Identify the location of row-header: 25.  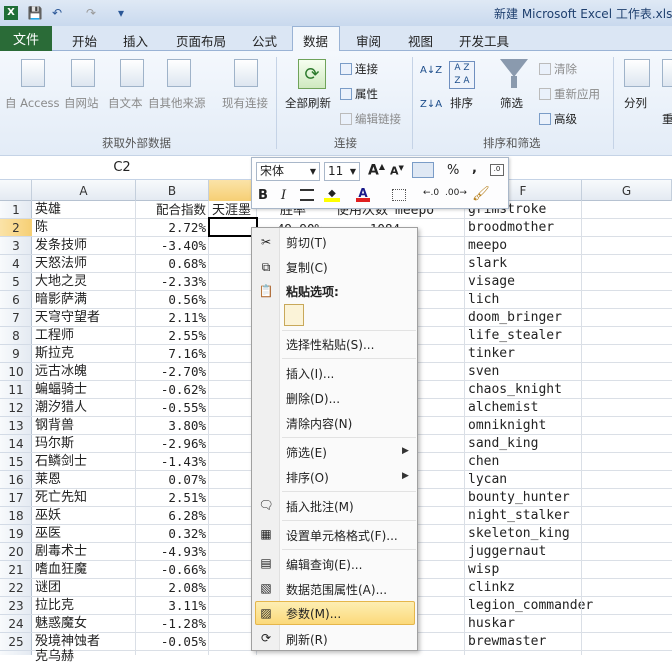
(16, 642).